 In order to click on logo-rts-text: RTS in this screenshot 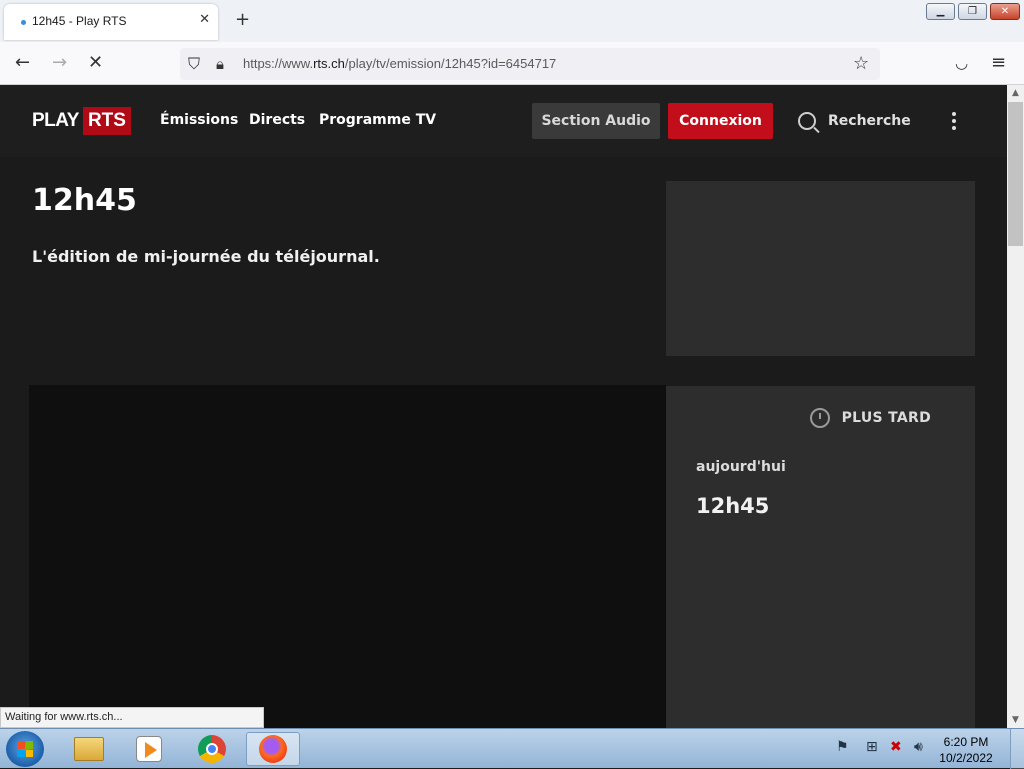, I will do `click(106, 121)`.